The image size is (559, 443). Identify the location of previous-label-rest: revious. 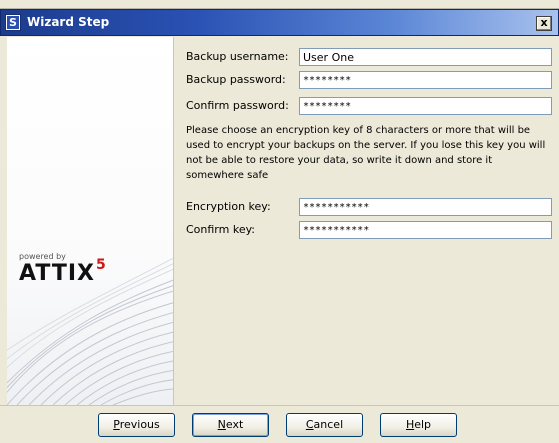
(139, 424).